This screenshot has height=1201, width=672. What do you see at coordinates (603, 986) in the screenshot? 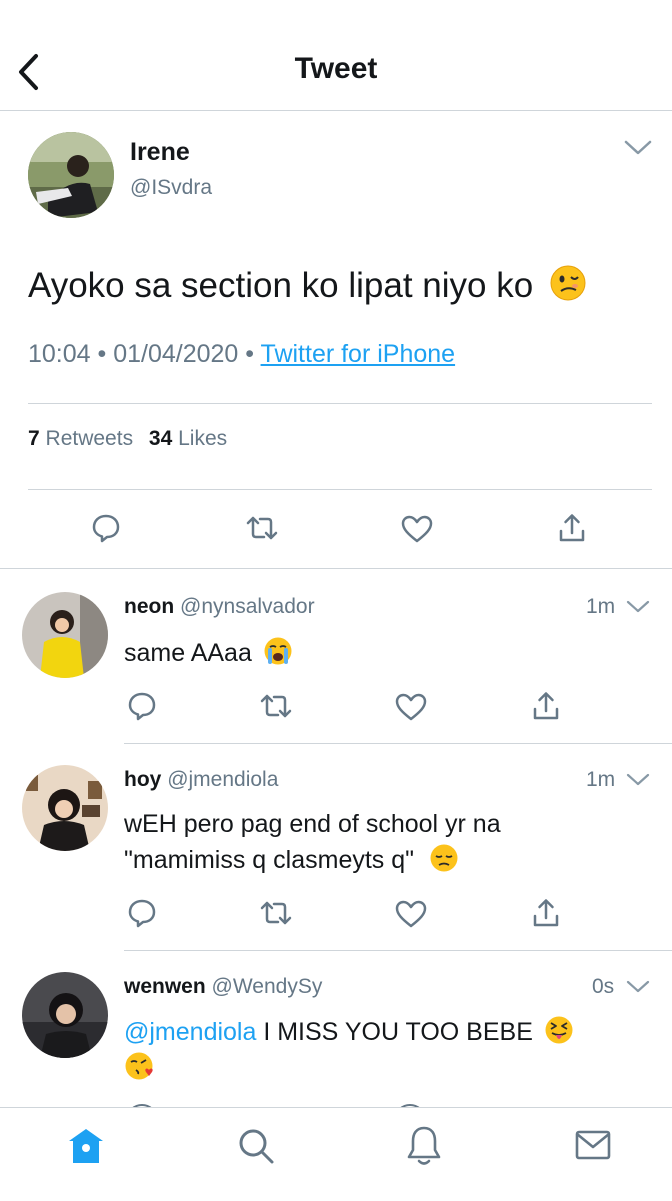
I see `reply-time: 0s` at bounding box center [603, 986].